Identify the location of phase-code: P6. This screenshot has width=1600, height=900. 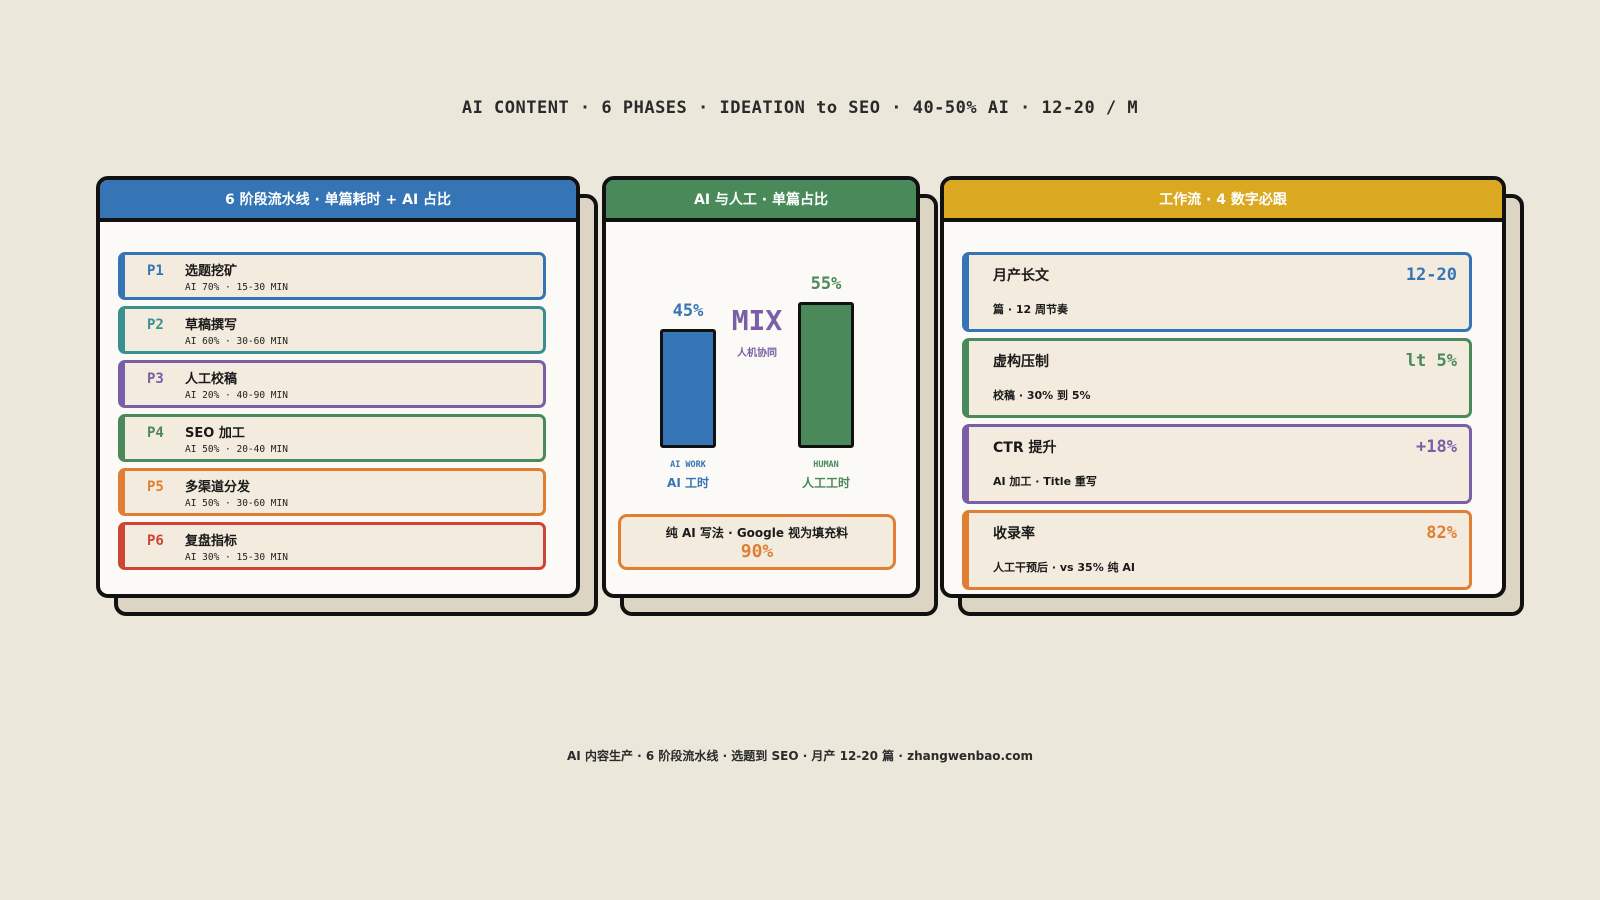
(155, 541).